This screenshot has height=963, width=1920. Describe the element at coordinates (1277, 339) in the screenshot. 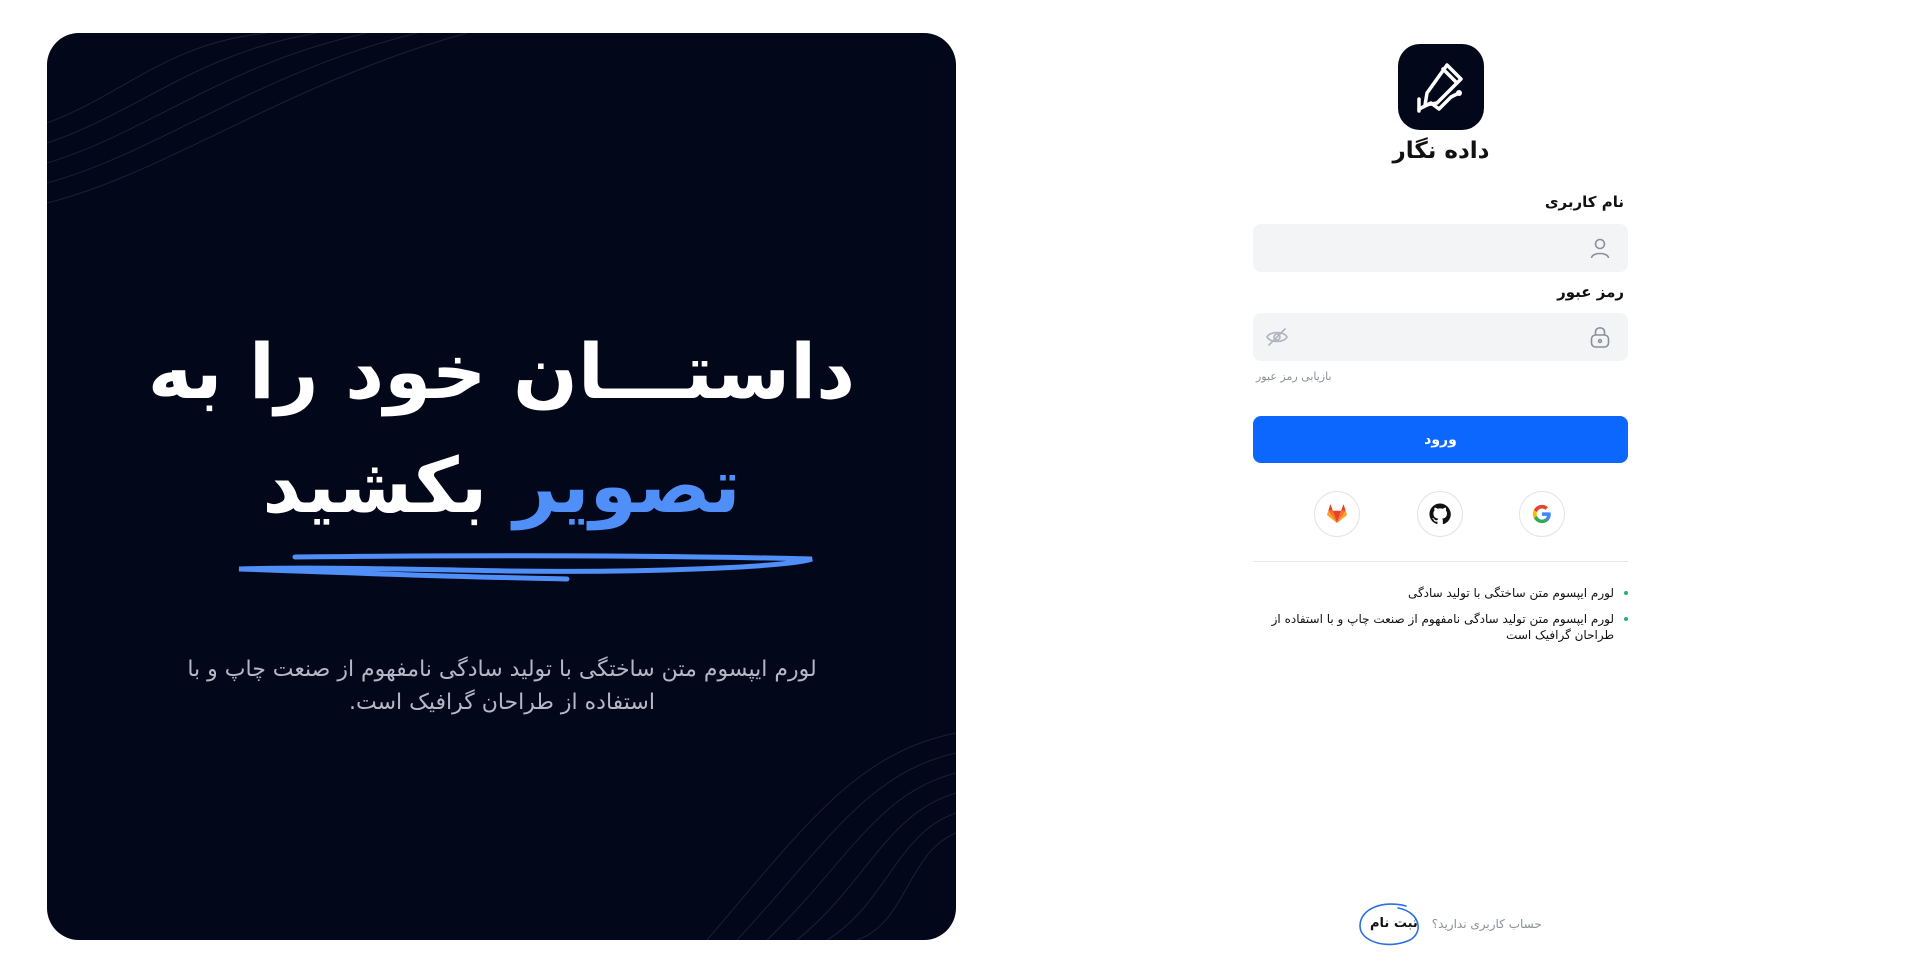

I see `eye-off-icon` at that location.